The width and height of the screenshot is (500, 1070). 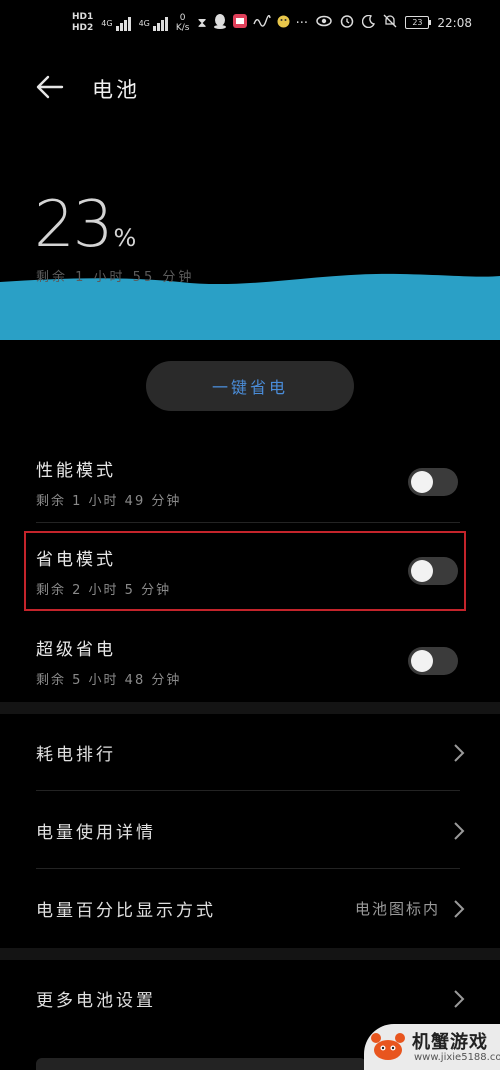 I want to click on settings-item-usage-details: 电量使用详情, so click(x=250, y=831).